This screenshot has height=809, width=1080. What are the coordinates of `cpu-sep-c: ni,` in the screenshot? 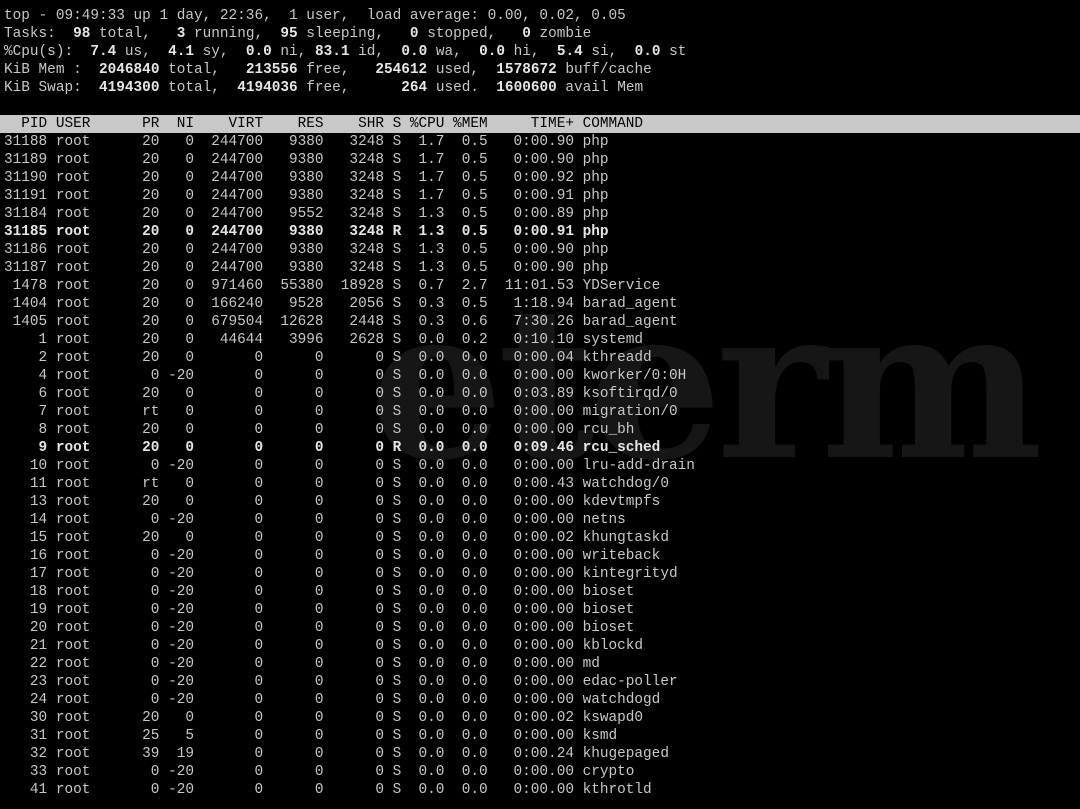 It's located at (293, 52).